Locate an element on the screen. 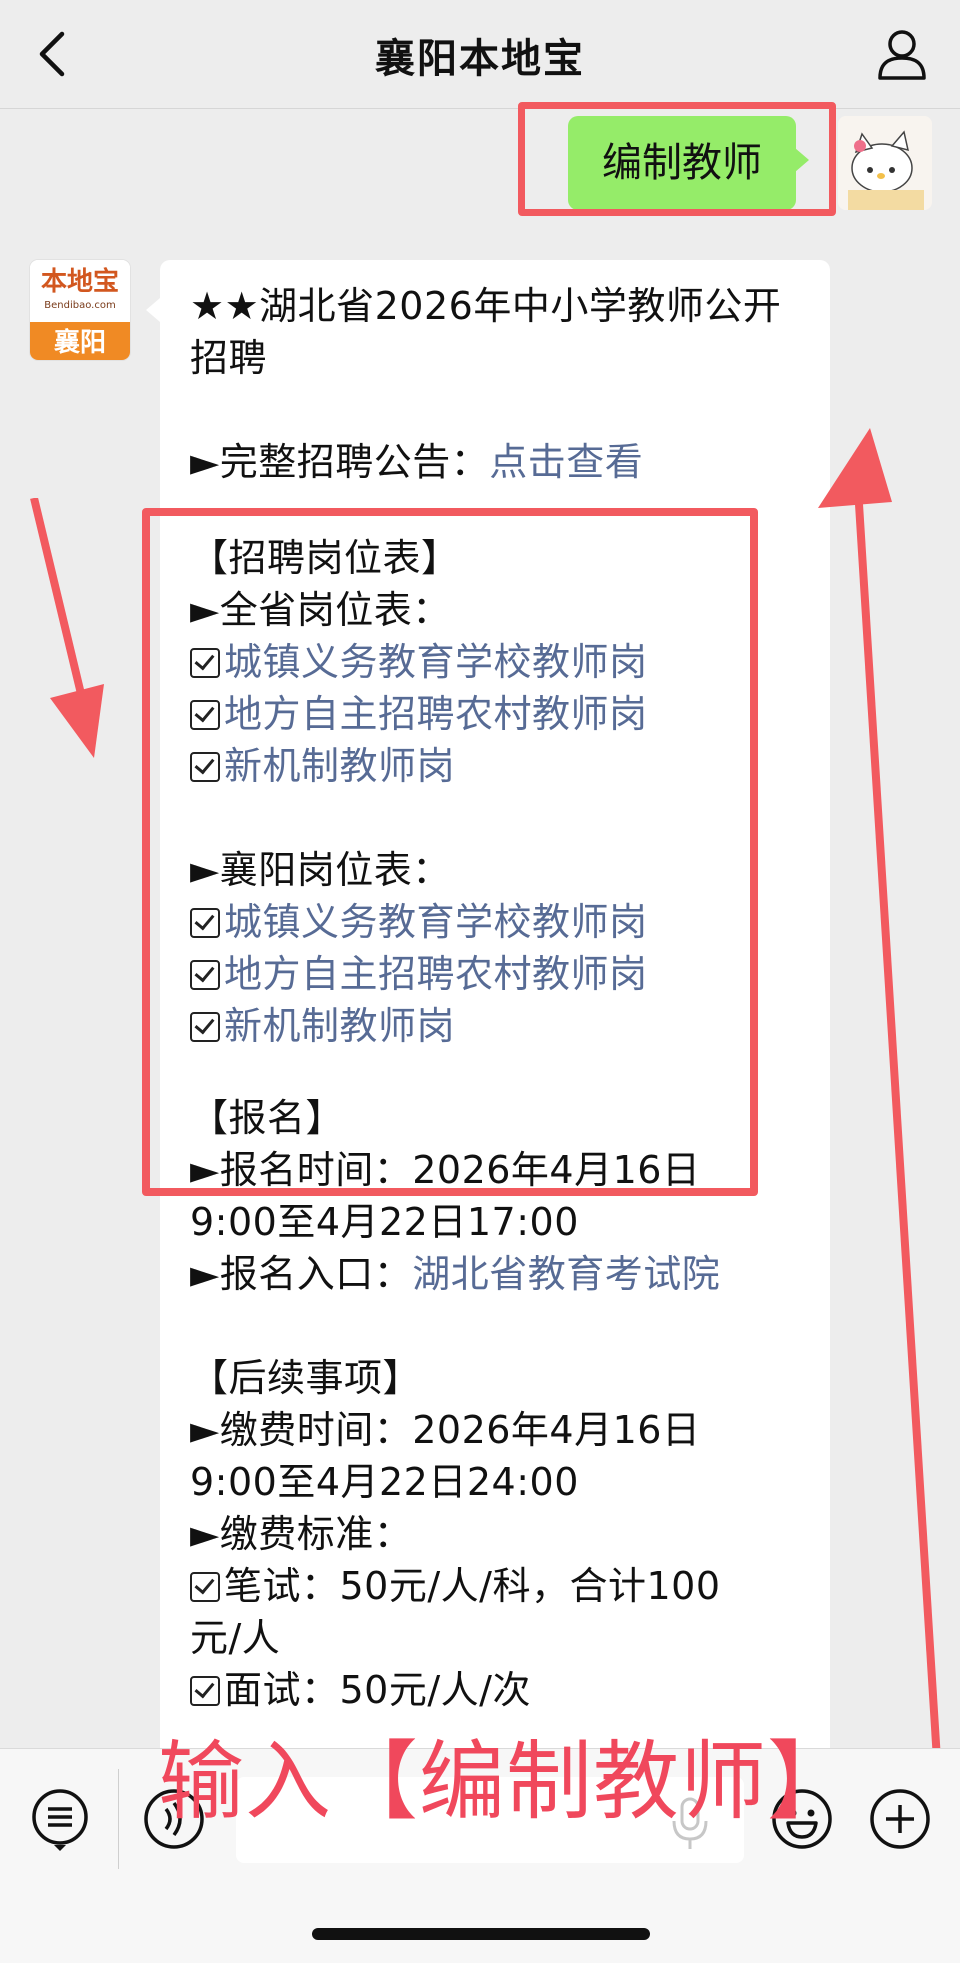 The width and height of the screenshot is (960, 1963). nav-bar: 襄阳本地宝 is located at coordinates (480, 54).